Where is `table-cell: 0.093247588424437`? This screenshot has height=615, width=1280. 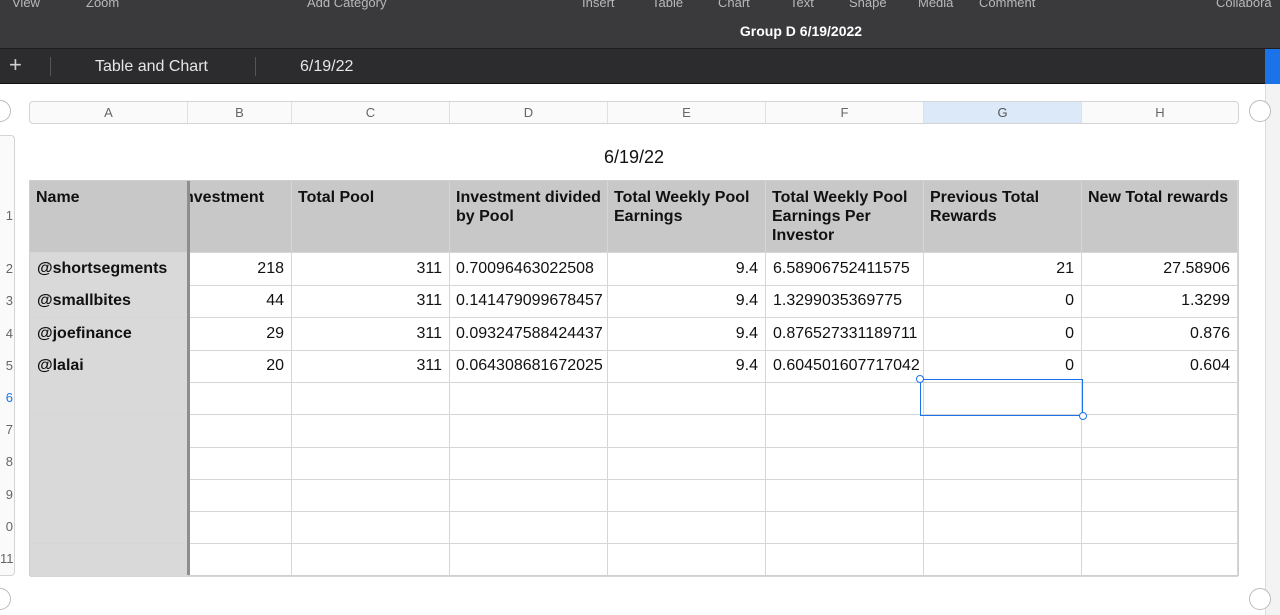
table-cell: 0.093247588424437 is located at coordinates (529, 334).